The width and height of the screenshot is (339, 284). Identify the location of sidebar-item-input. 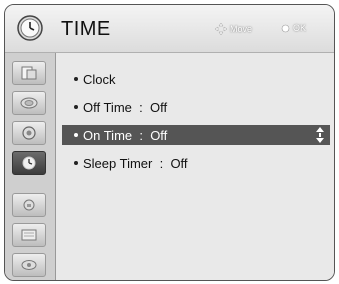
(29, 265).